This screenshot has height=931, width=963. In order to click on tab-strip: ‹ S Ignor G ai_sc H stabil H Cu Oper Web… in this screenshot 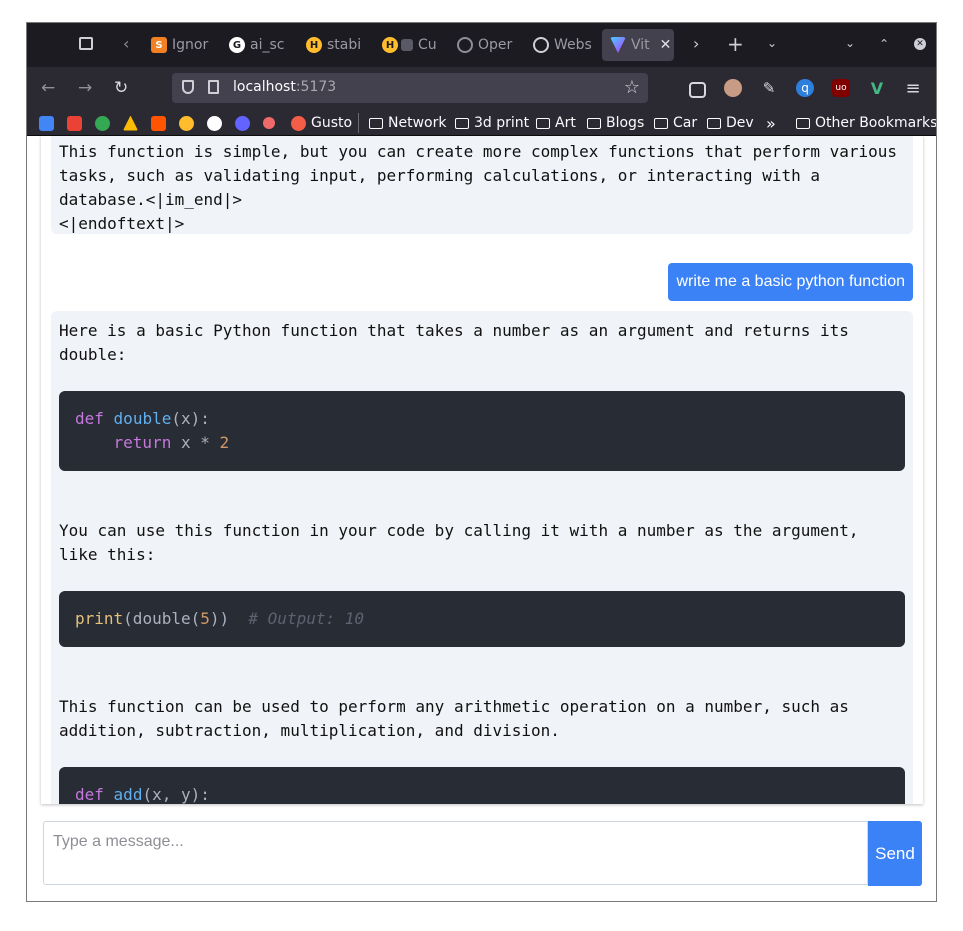, I will do `click(481, 45)`.